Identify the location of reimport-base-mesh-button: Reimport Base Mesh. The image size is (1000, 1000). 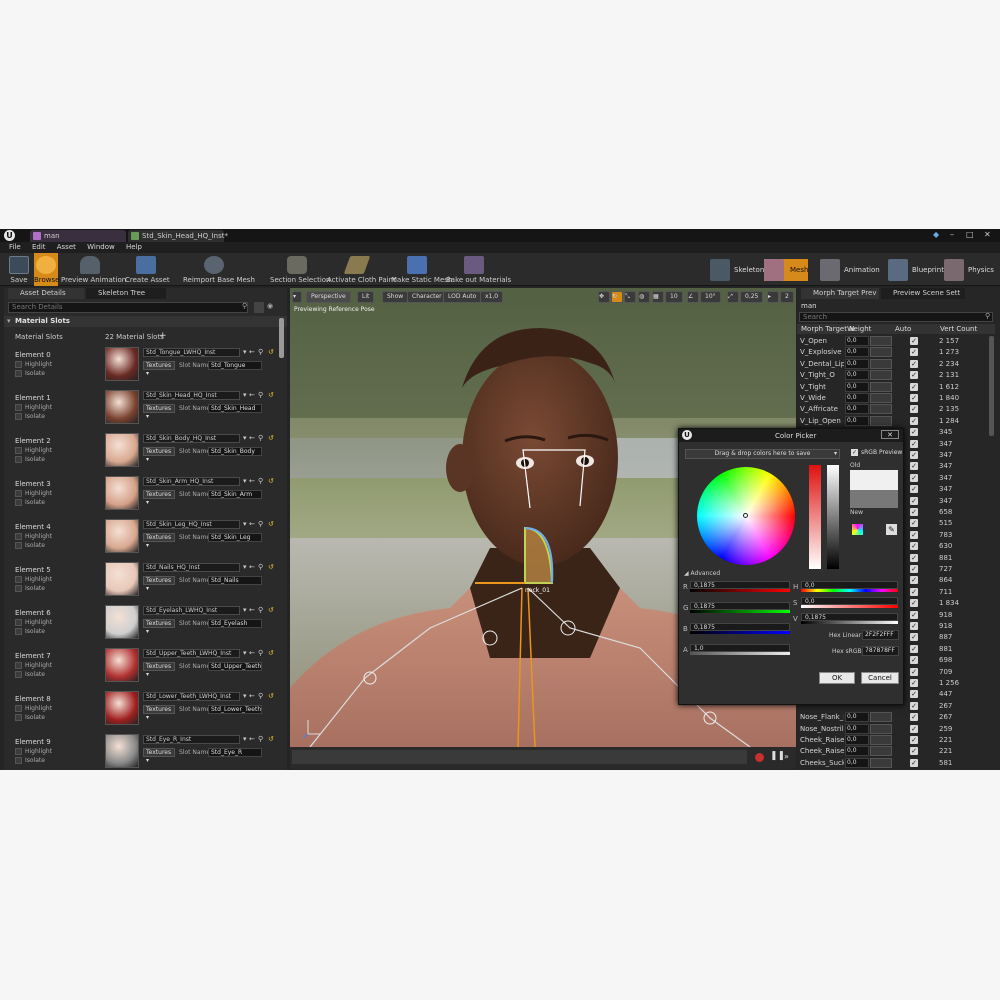
(219, 269).